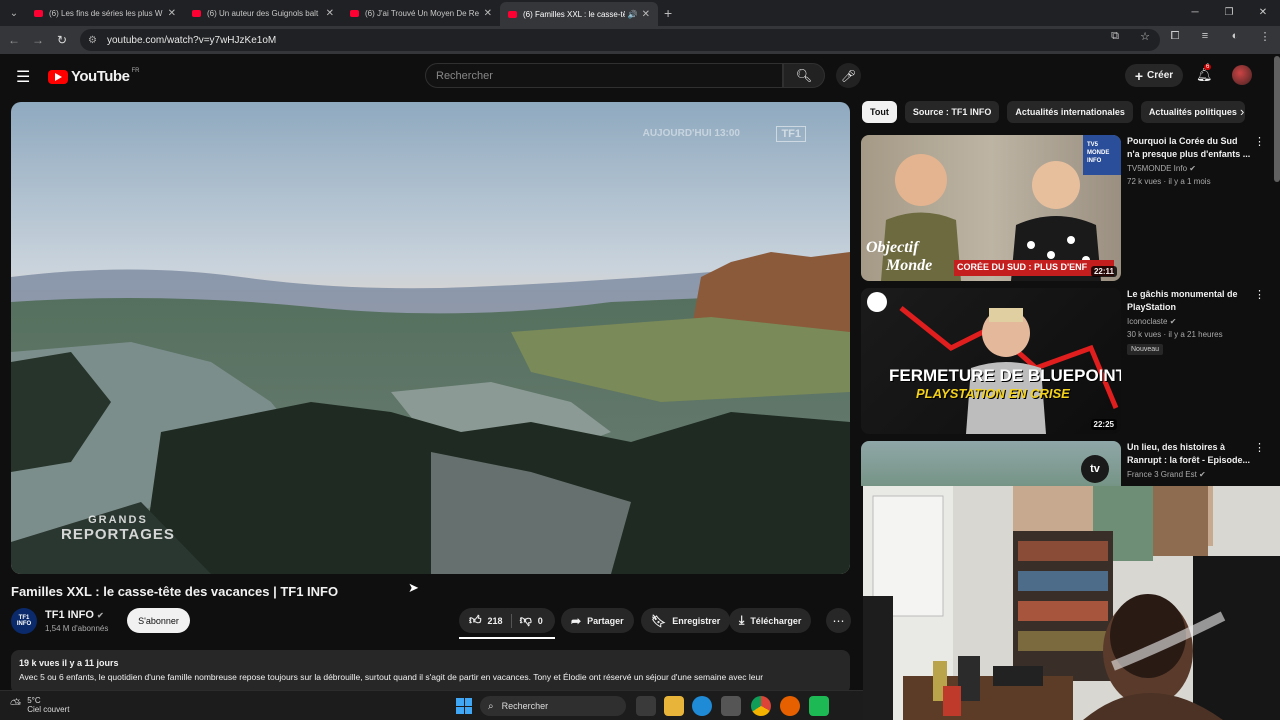 The image size is (1280, 720). I want to click on subscriber-count: 1,54 M d'abonnés, so click(77, 628).